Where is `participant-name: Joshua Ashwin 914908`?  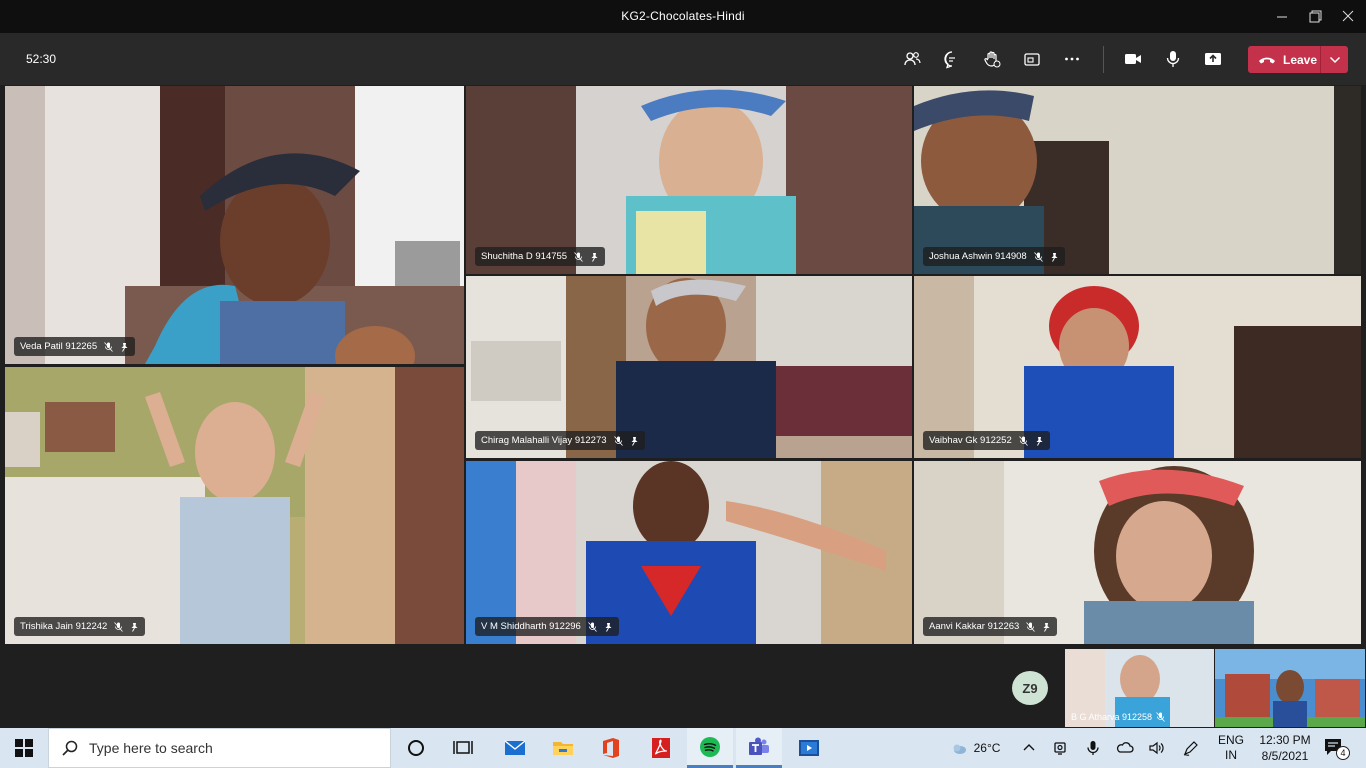
participant-name: Joshua Ashwin 914908 is located at coordinates (978, 256).